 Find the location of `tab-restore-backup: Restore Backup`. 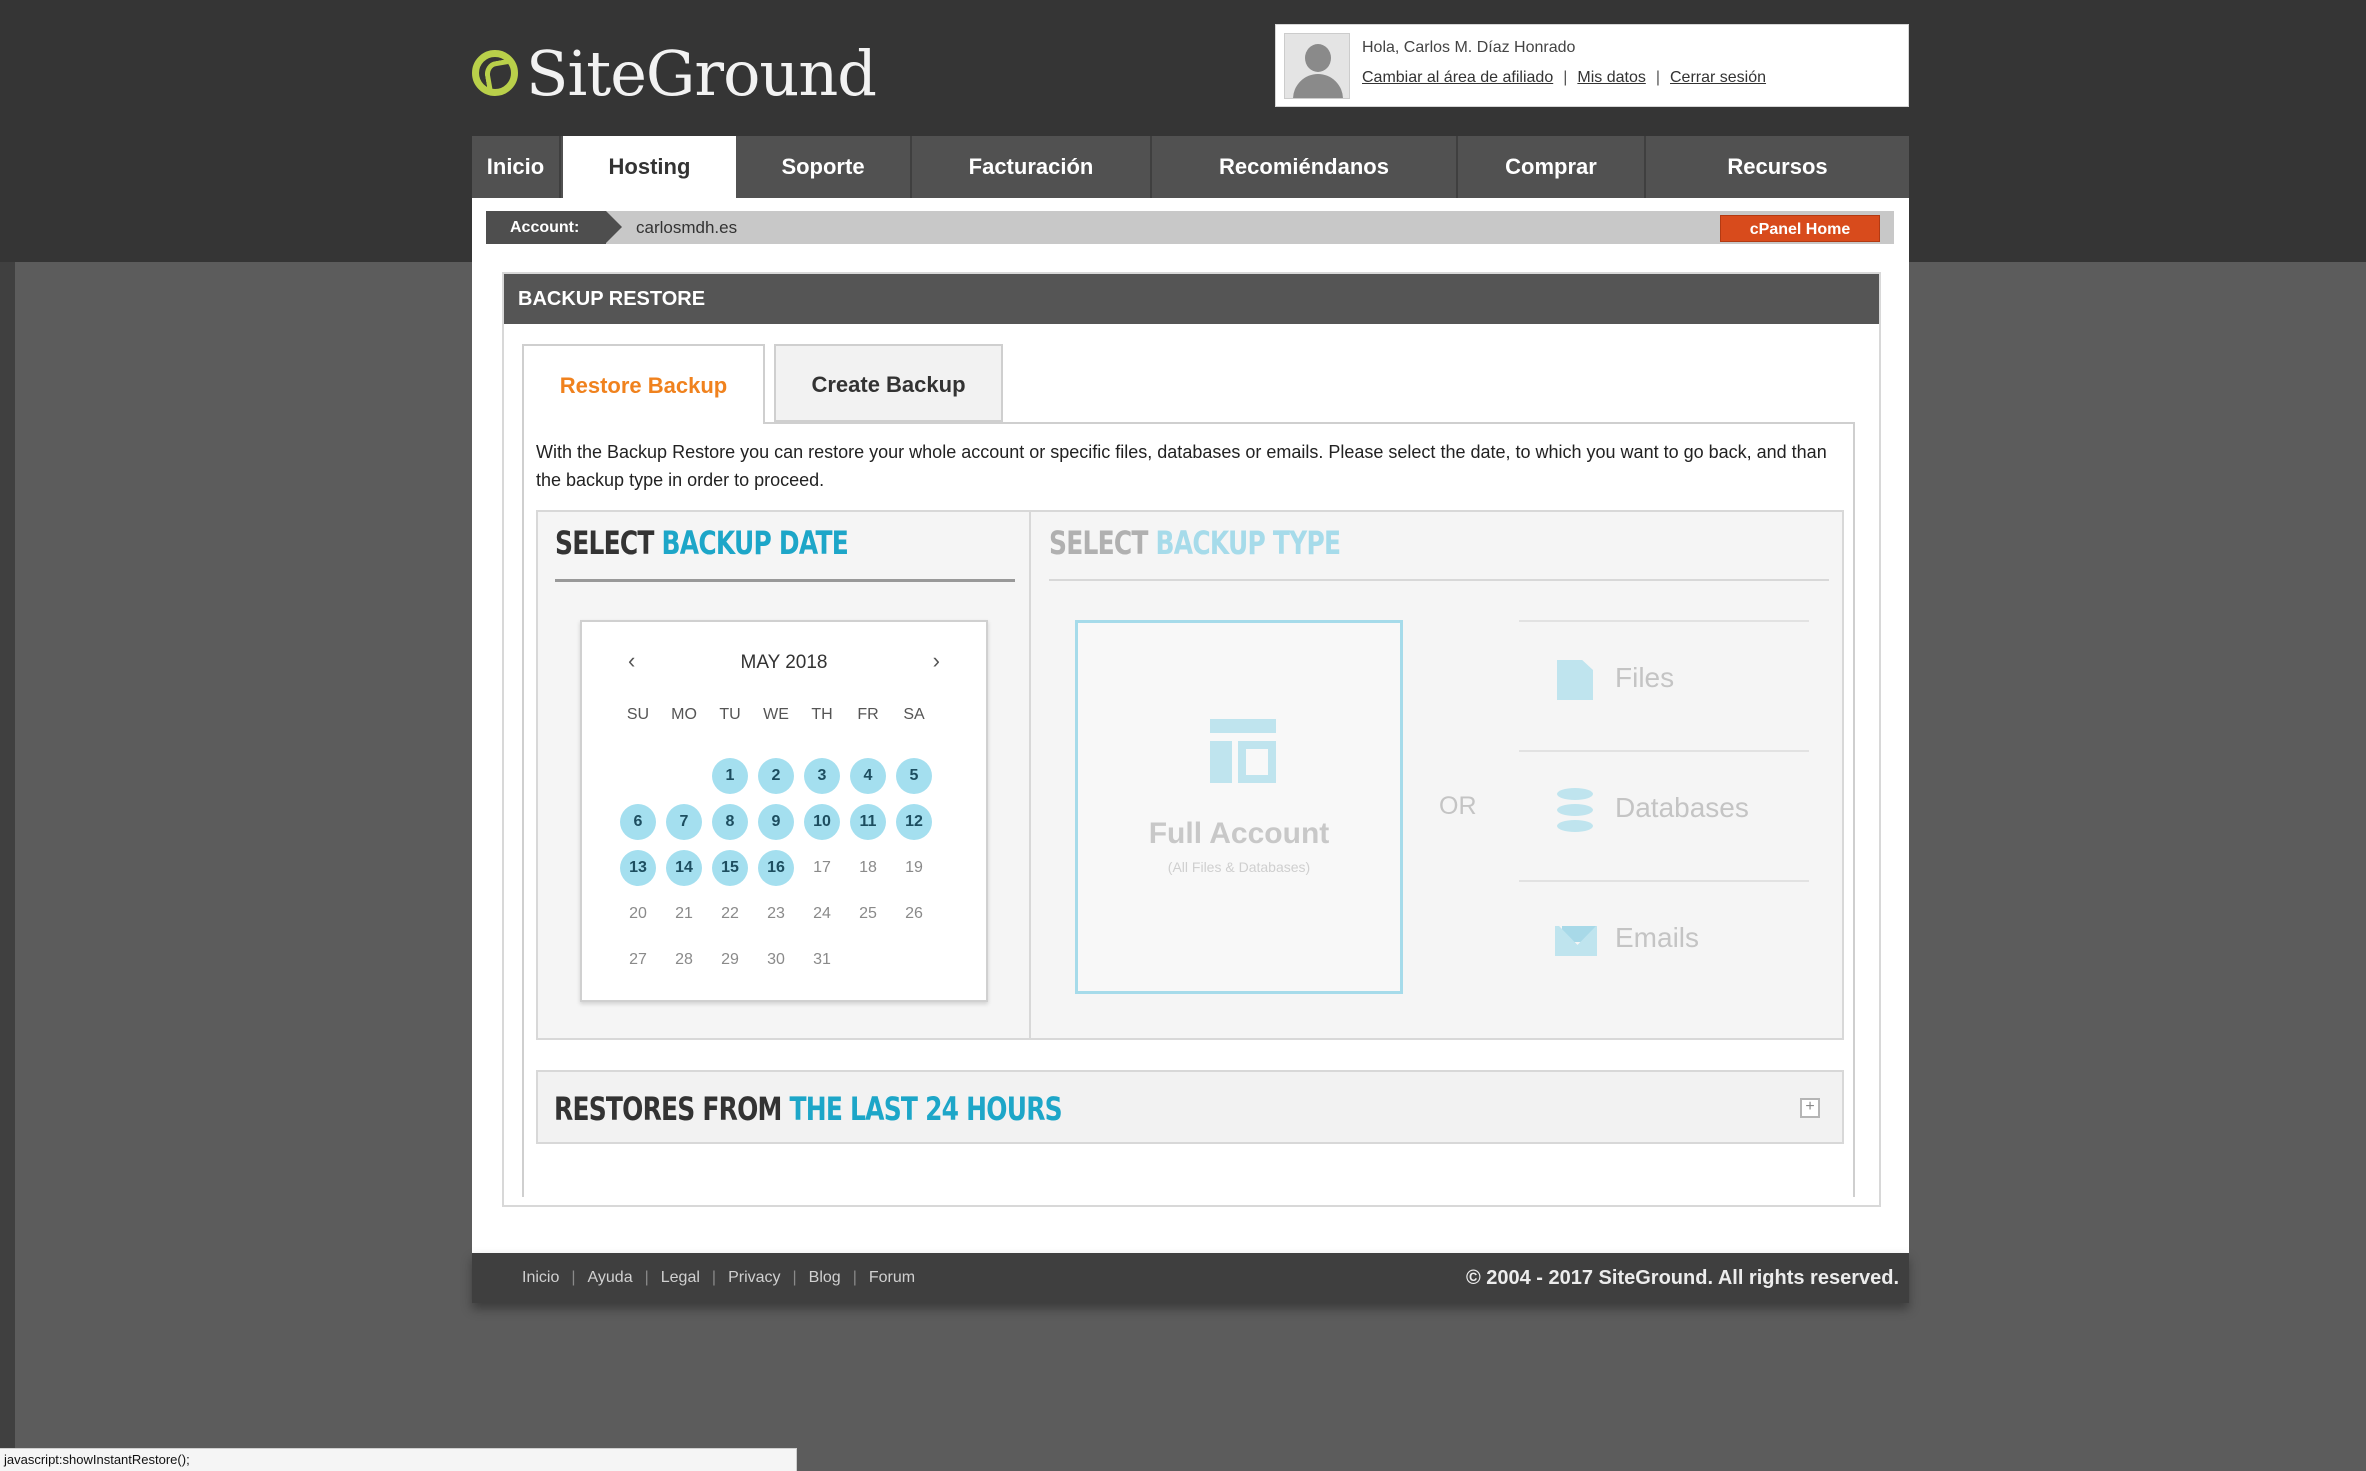

tab-restore-backup: Restore Backup is located at coordinates (643, 384).